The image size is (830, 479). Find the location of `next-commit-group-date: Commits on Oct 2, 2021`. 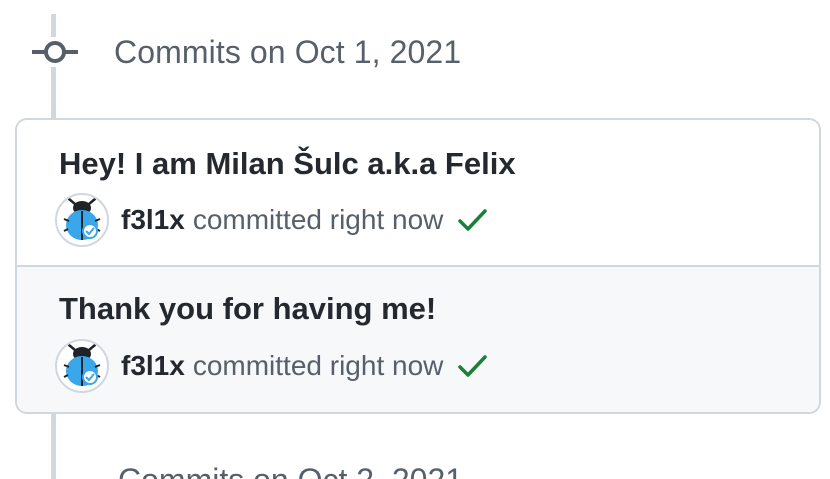

next-commit-group-date: Commits on Oct 2, 2021 is located at coordinates (290, 470).